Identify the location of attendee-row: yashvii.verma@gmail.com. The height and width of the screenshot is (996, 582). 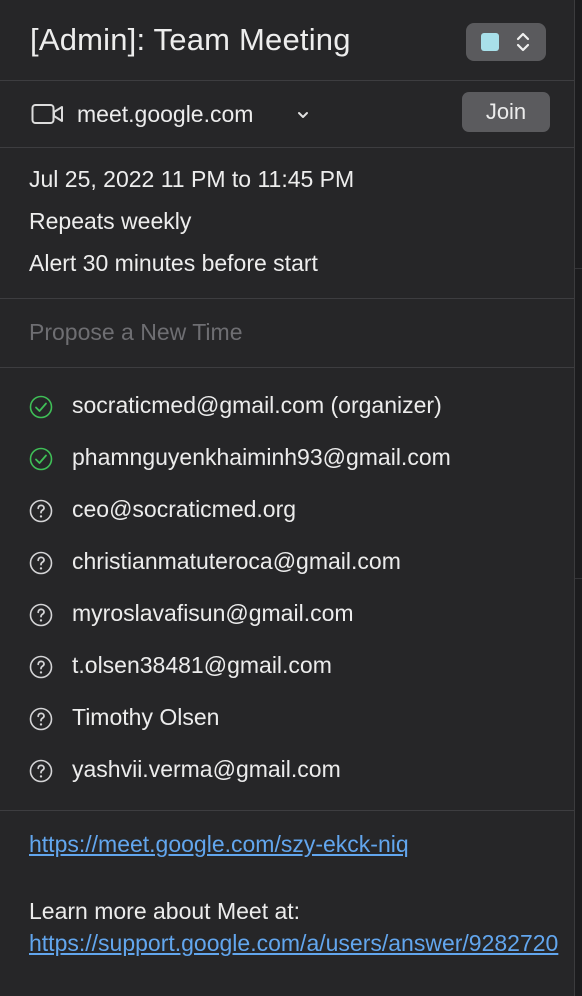
(294, 771).